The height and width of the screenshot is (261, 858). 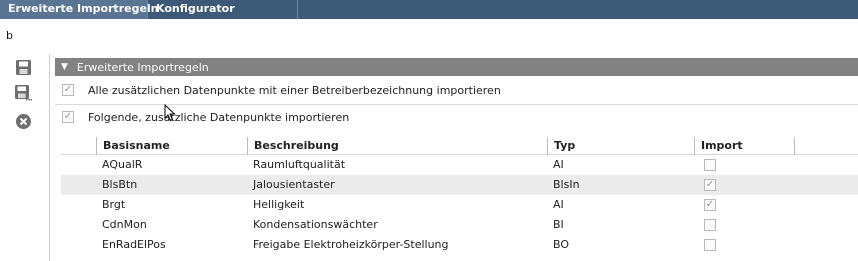 I want to click on table-row: Brgt Helligkeit AI ✓, so click(x=459, y=205).